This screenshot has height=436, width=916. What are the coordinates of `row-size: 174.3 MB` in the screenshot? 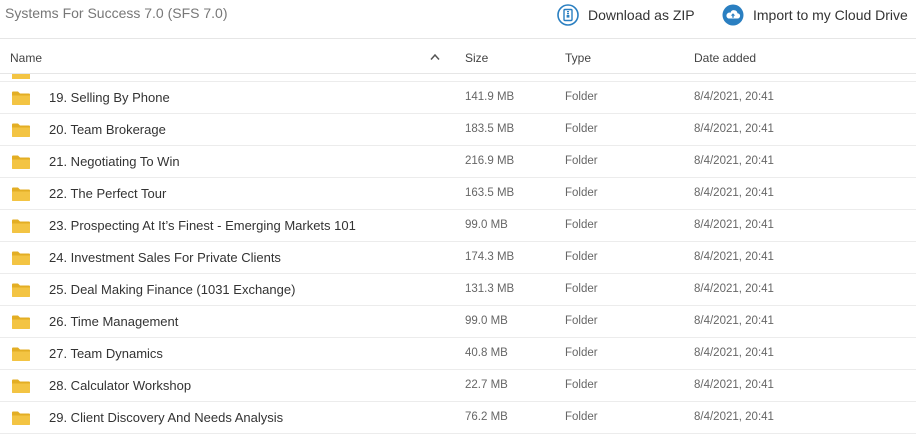 It's located at (490, 257).